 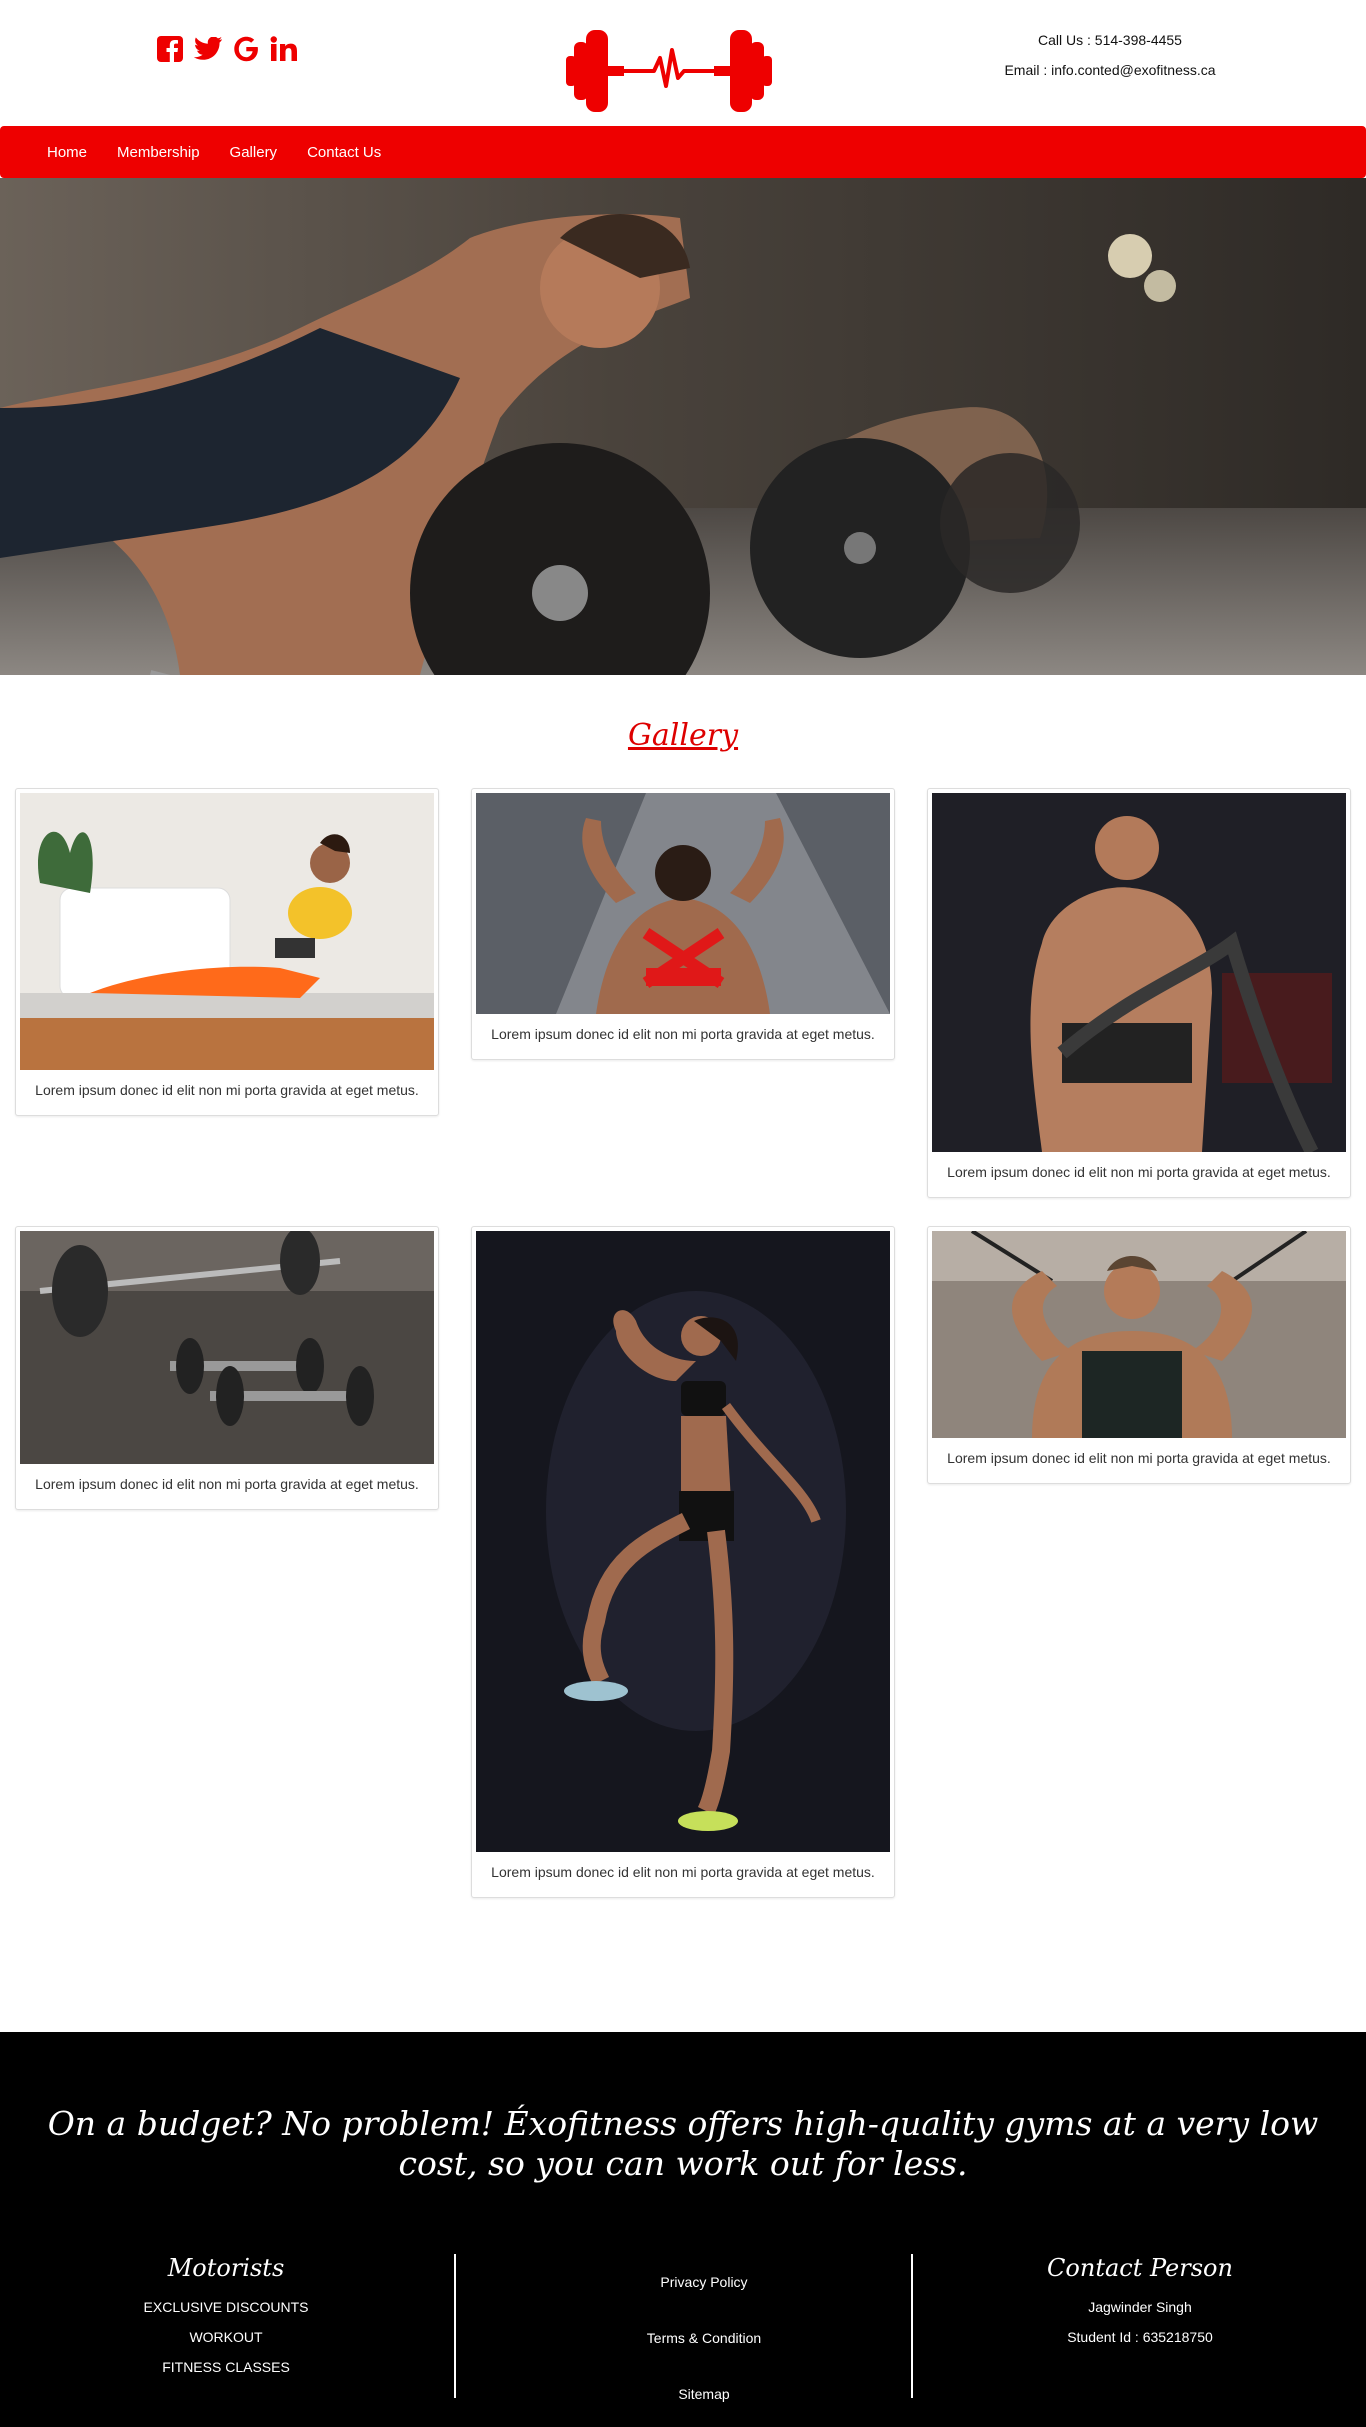 I want to click on header-phone: Call Us : 514-398-4455, so click(x=1110, y=40).